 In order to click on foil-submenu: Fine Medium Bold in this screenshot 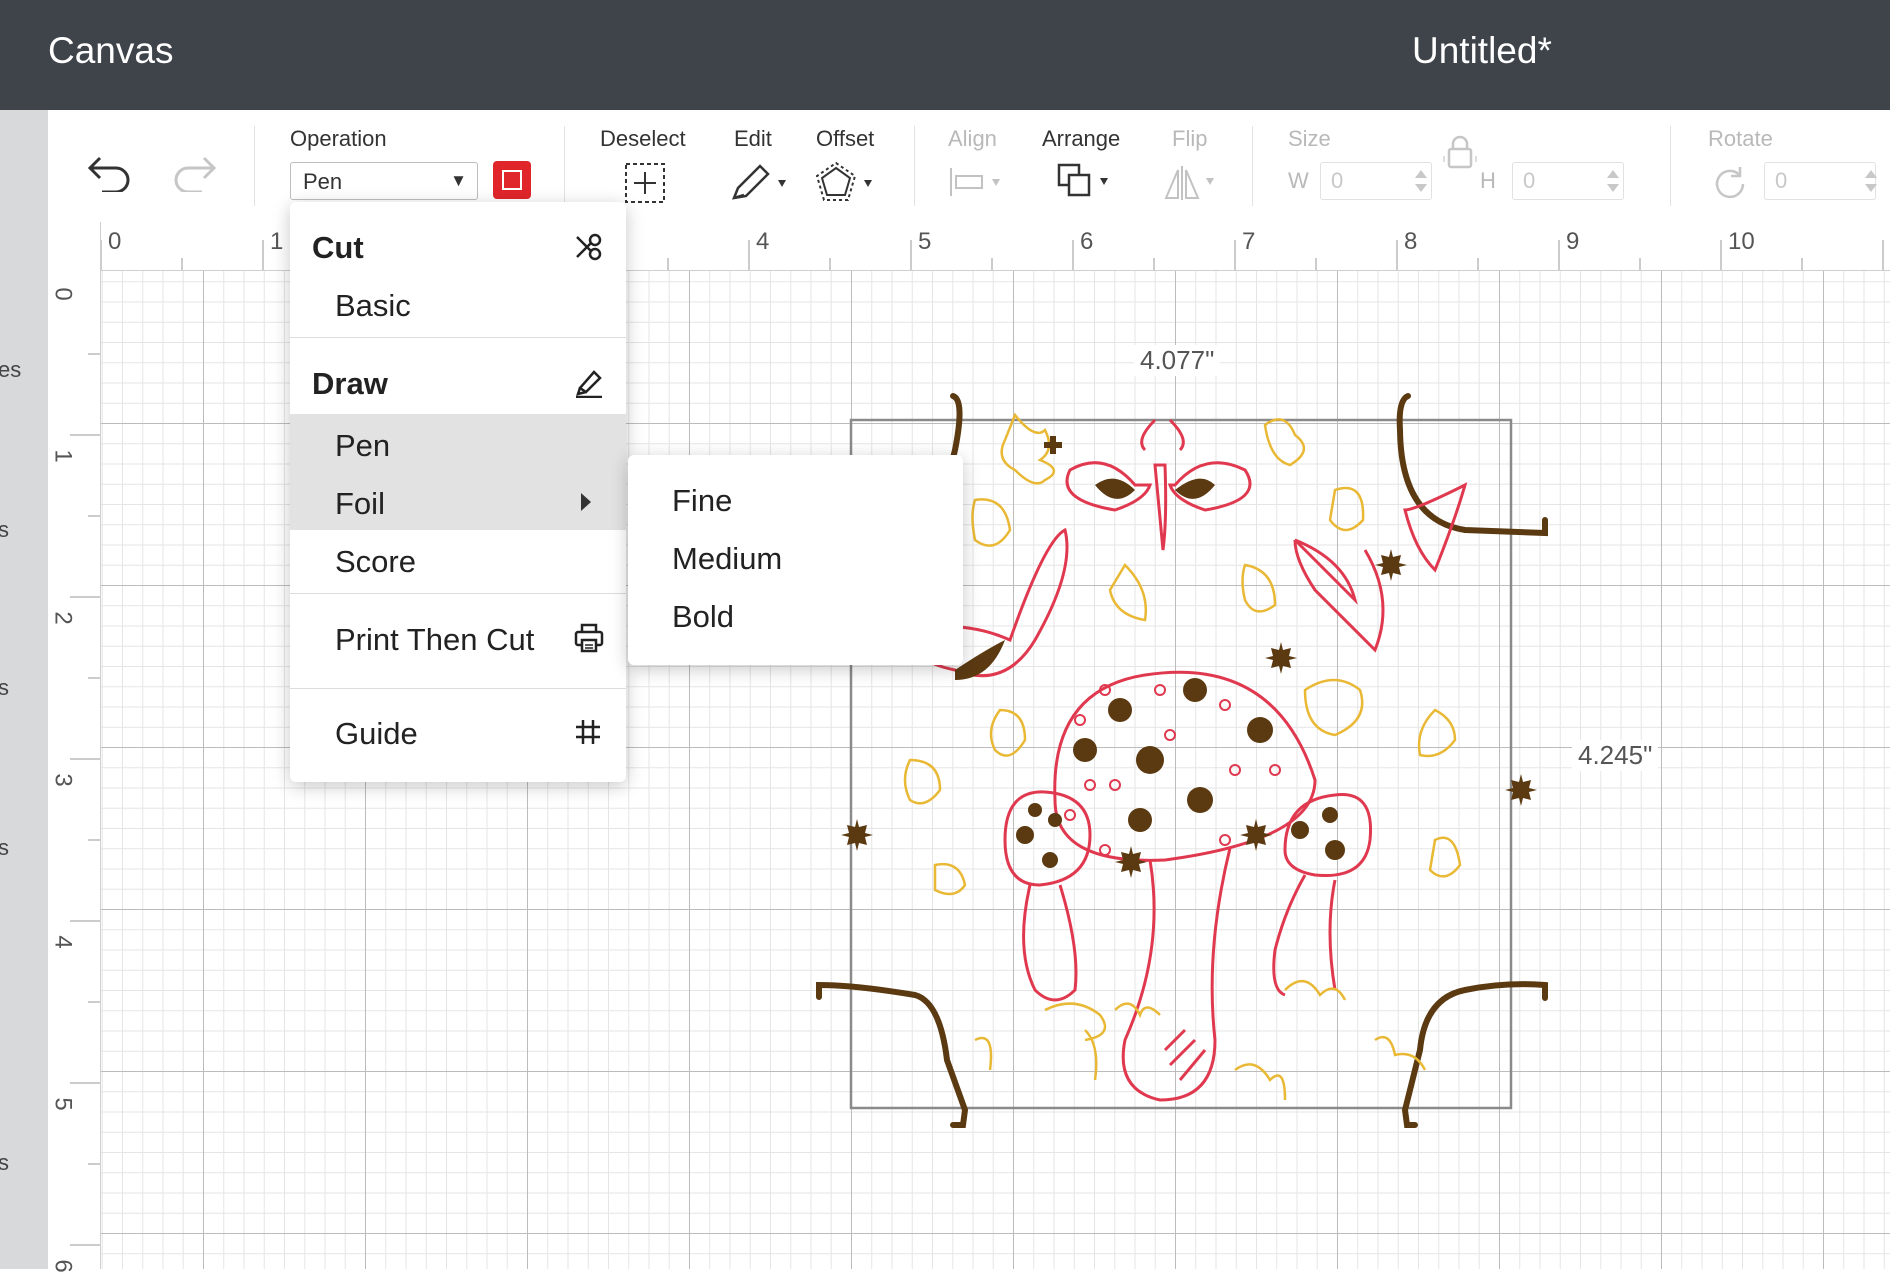, I will do `click(795, 560)`.